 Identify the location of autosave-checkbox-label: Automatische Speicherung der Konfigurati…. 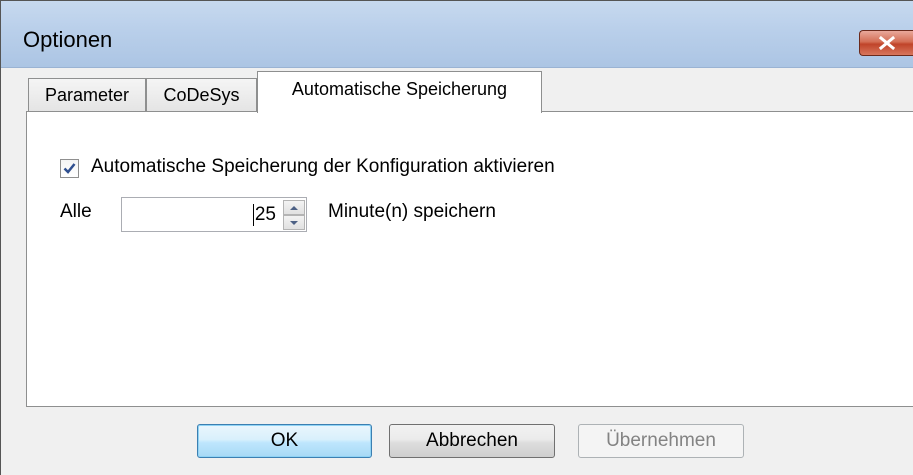
(323, 167).